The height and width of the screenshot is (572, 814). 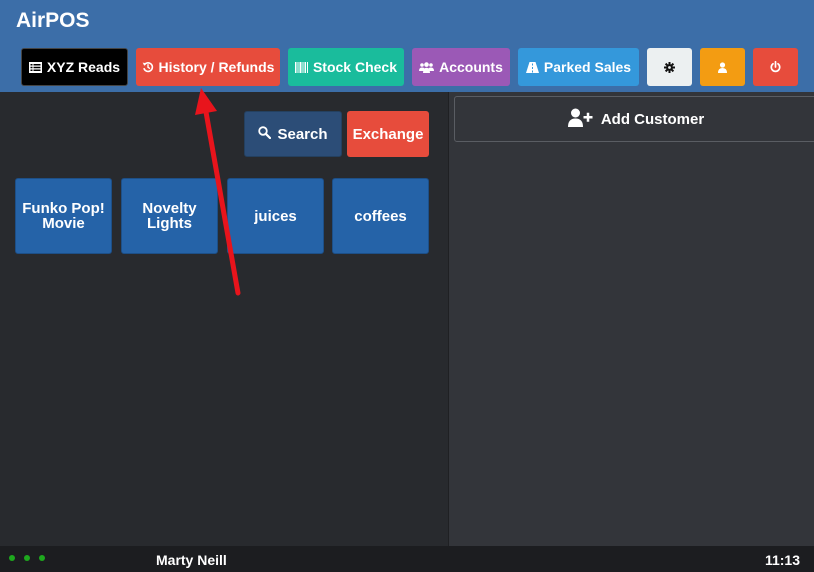 I want to click on user-plus-icon, so click(x=580, y=119).